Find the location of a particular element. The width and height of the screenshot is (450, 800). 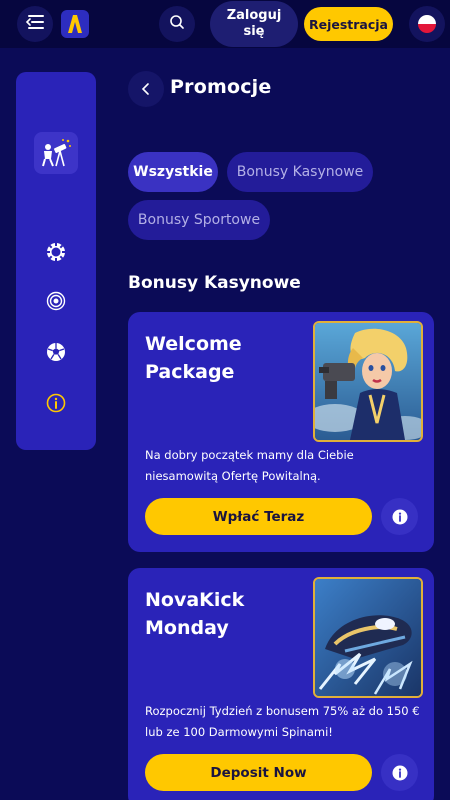

search-button is located at coordinates (177, 24).